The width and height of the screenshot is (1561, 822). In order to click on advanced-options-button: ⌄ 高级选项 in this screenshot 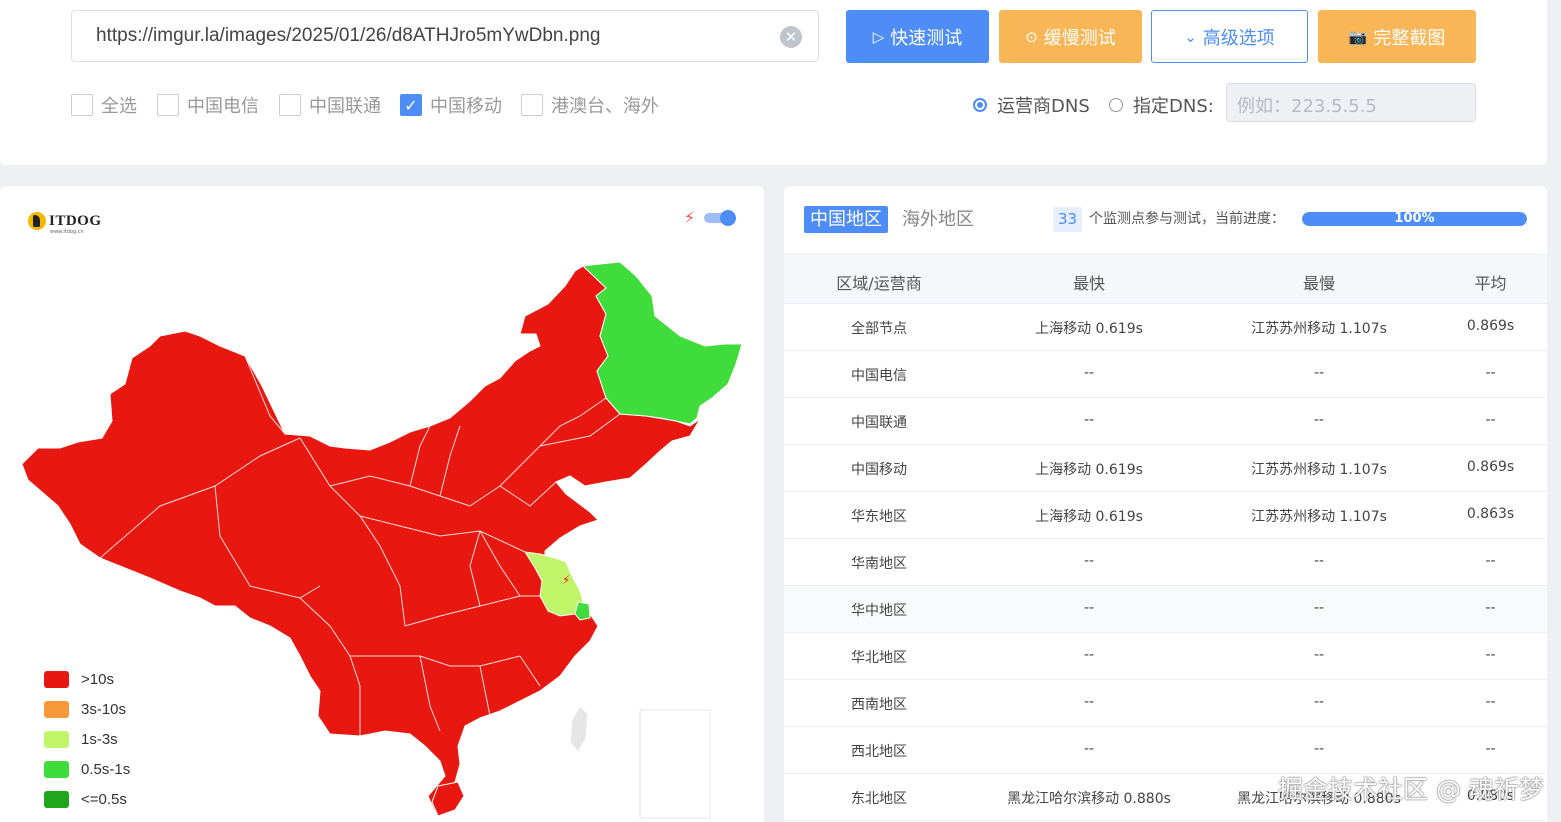, I will do `click(1229, 36)`.